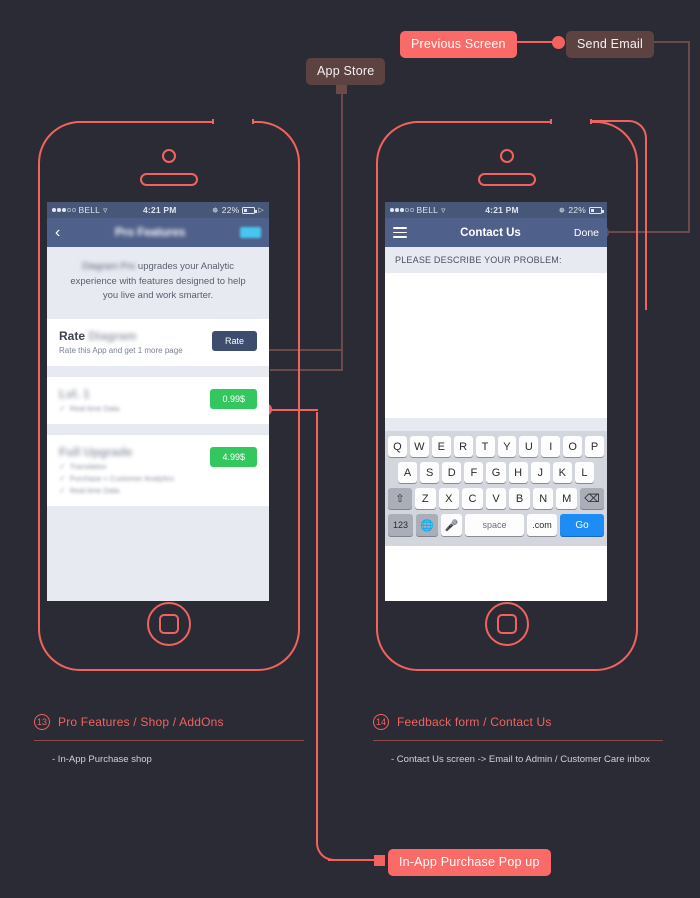  Describe the element at coordinates (400, 232) in the screenshot. I see `menu-icon` at that location.